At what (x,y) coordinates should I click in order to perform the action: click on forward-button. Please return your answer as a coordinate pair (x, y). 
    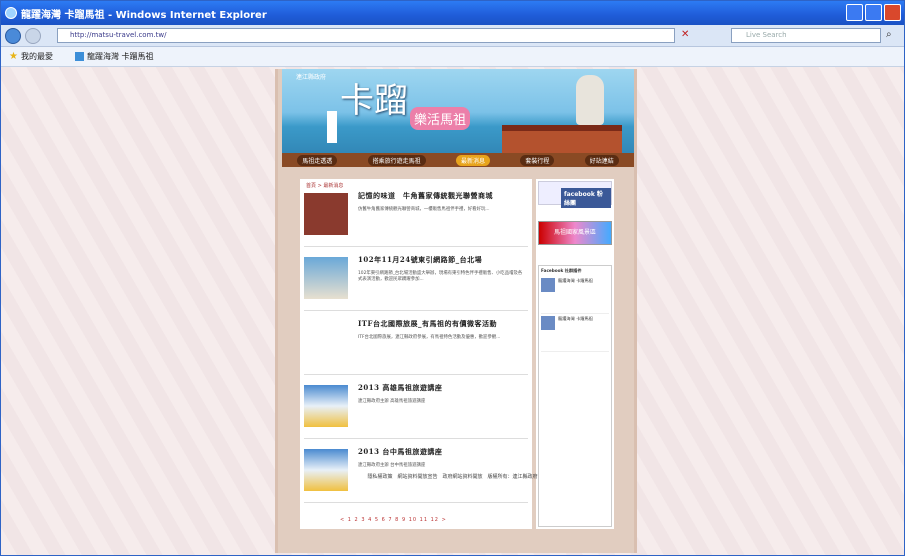
    Looking at the image, I should click on (33, 35).